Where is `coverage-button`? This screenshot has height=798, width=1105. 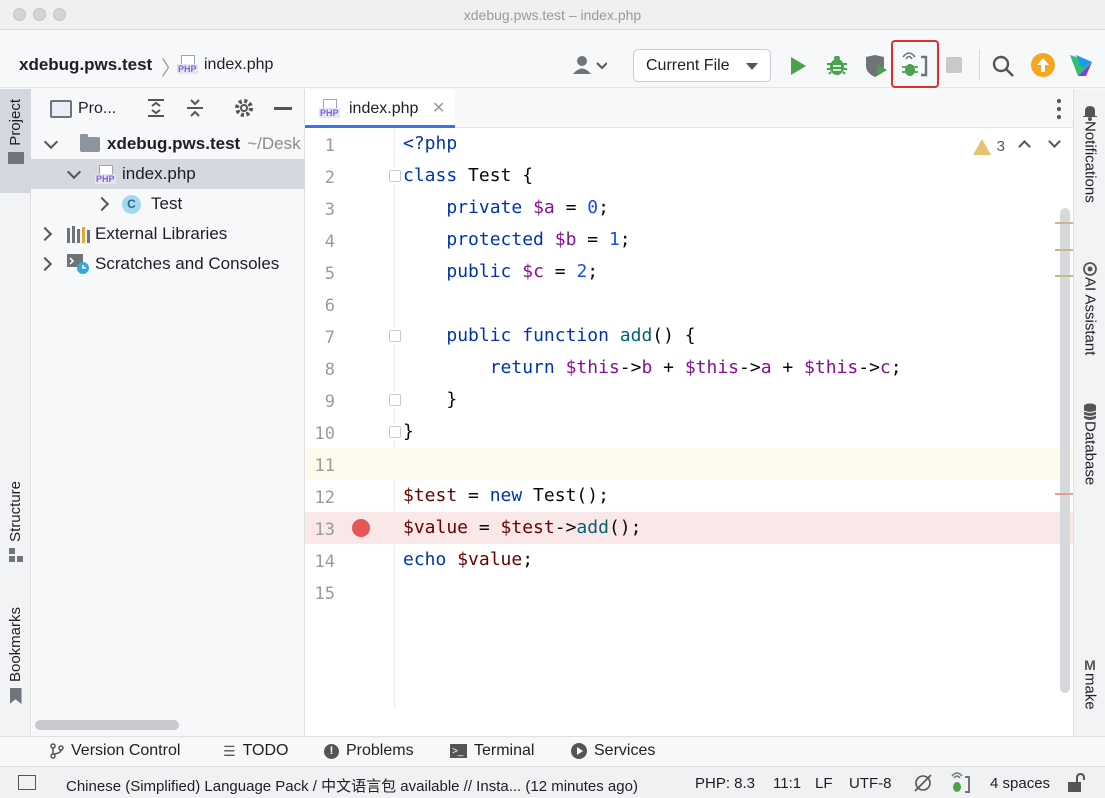
coverage-button is located at coordinates (876, 66).